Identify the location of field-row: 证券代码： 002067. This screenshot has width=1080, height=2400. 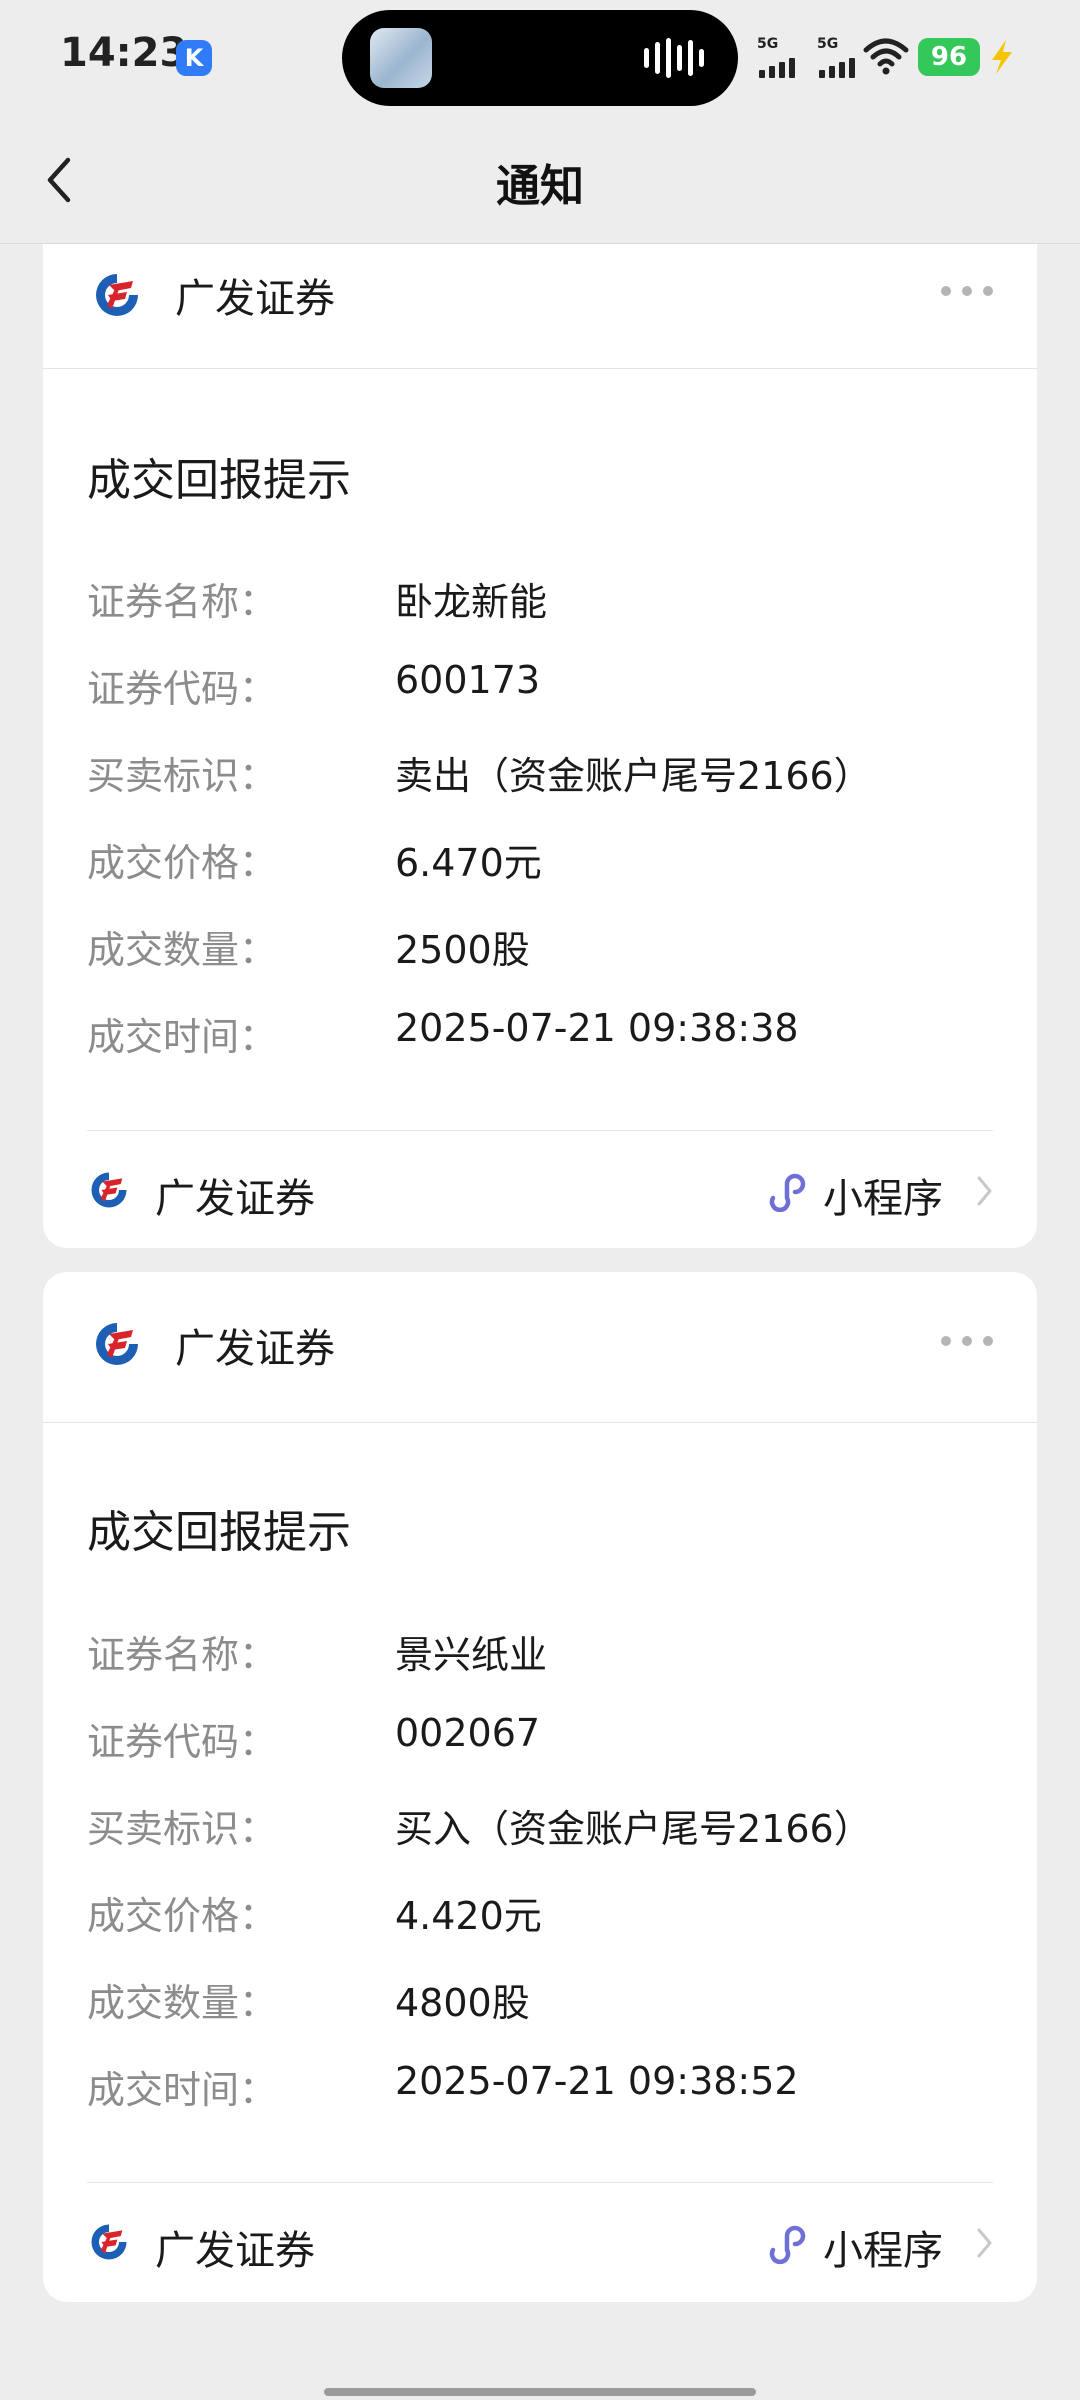
(537, 1739).